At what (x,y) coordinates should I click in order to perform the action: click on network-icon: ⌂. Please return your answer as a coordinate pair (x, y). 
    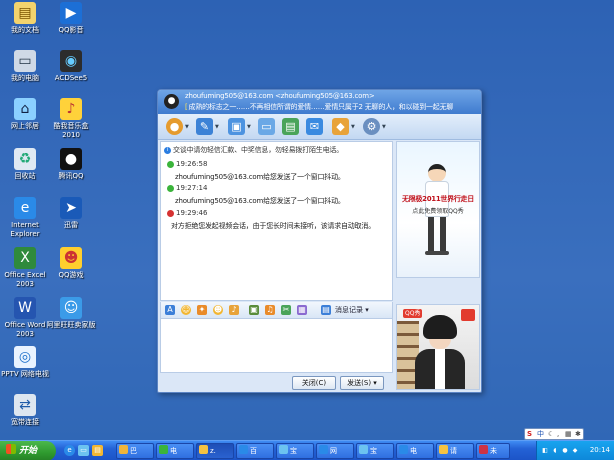
    Looking at the image, I should click on (25, 109).